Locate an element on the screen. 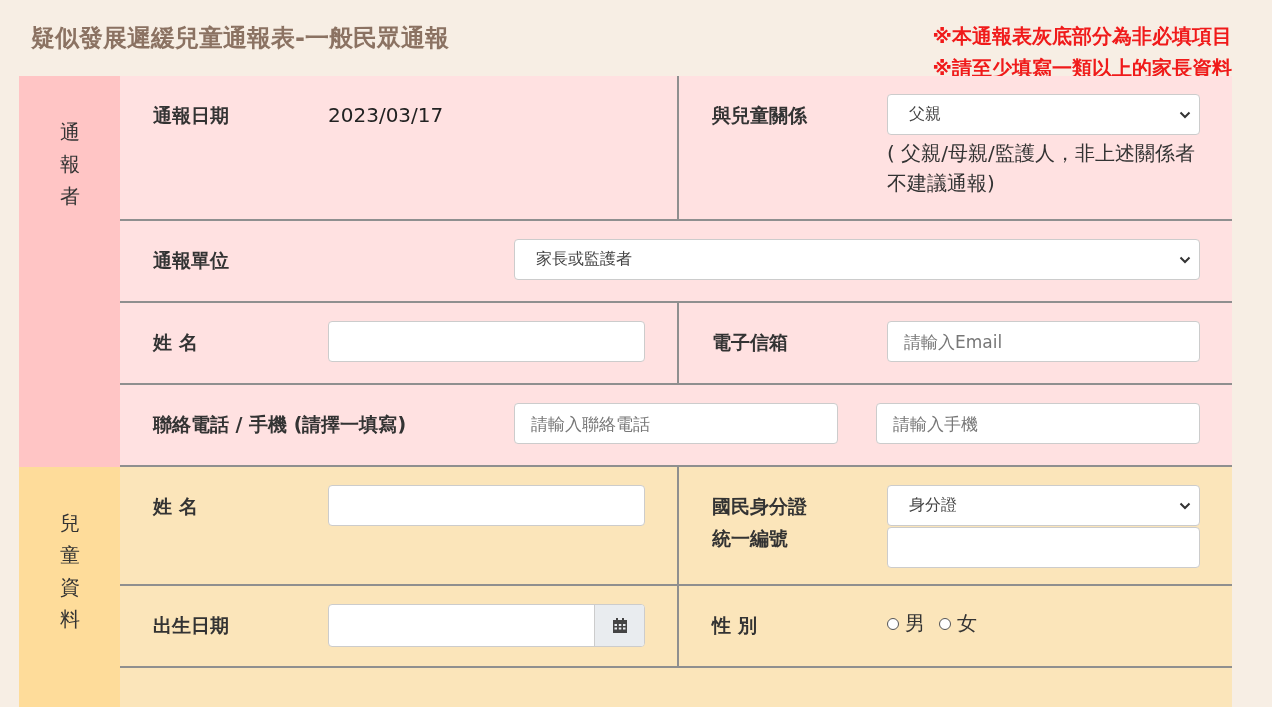  form-title: 疑似發展遲緩兒童通報表-一般民眾通報 is located at coordinates (240, 38).